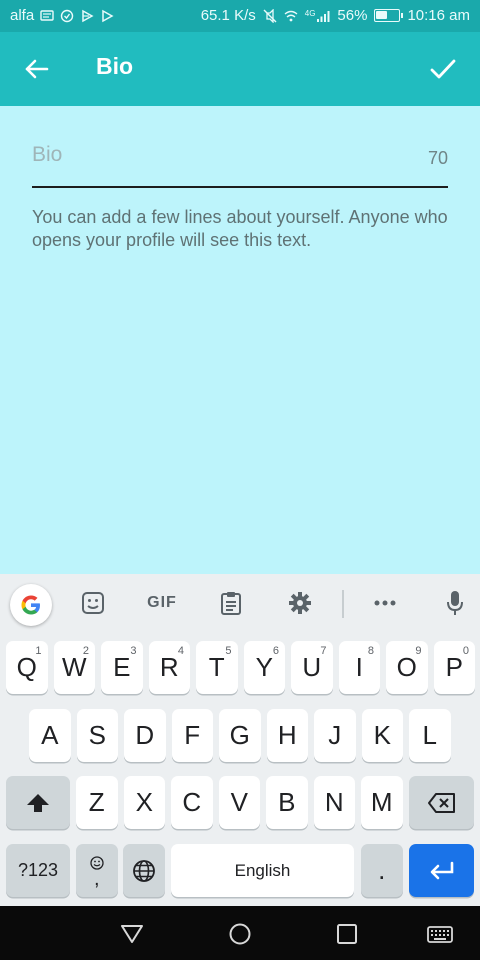  I want to click on battery-percent: 56%, so click(352, 15).